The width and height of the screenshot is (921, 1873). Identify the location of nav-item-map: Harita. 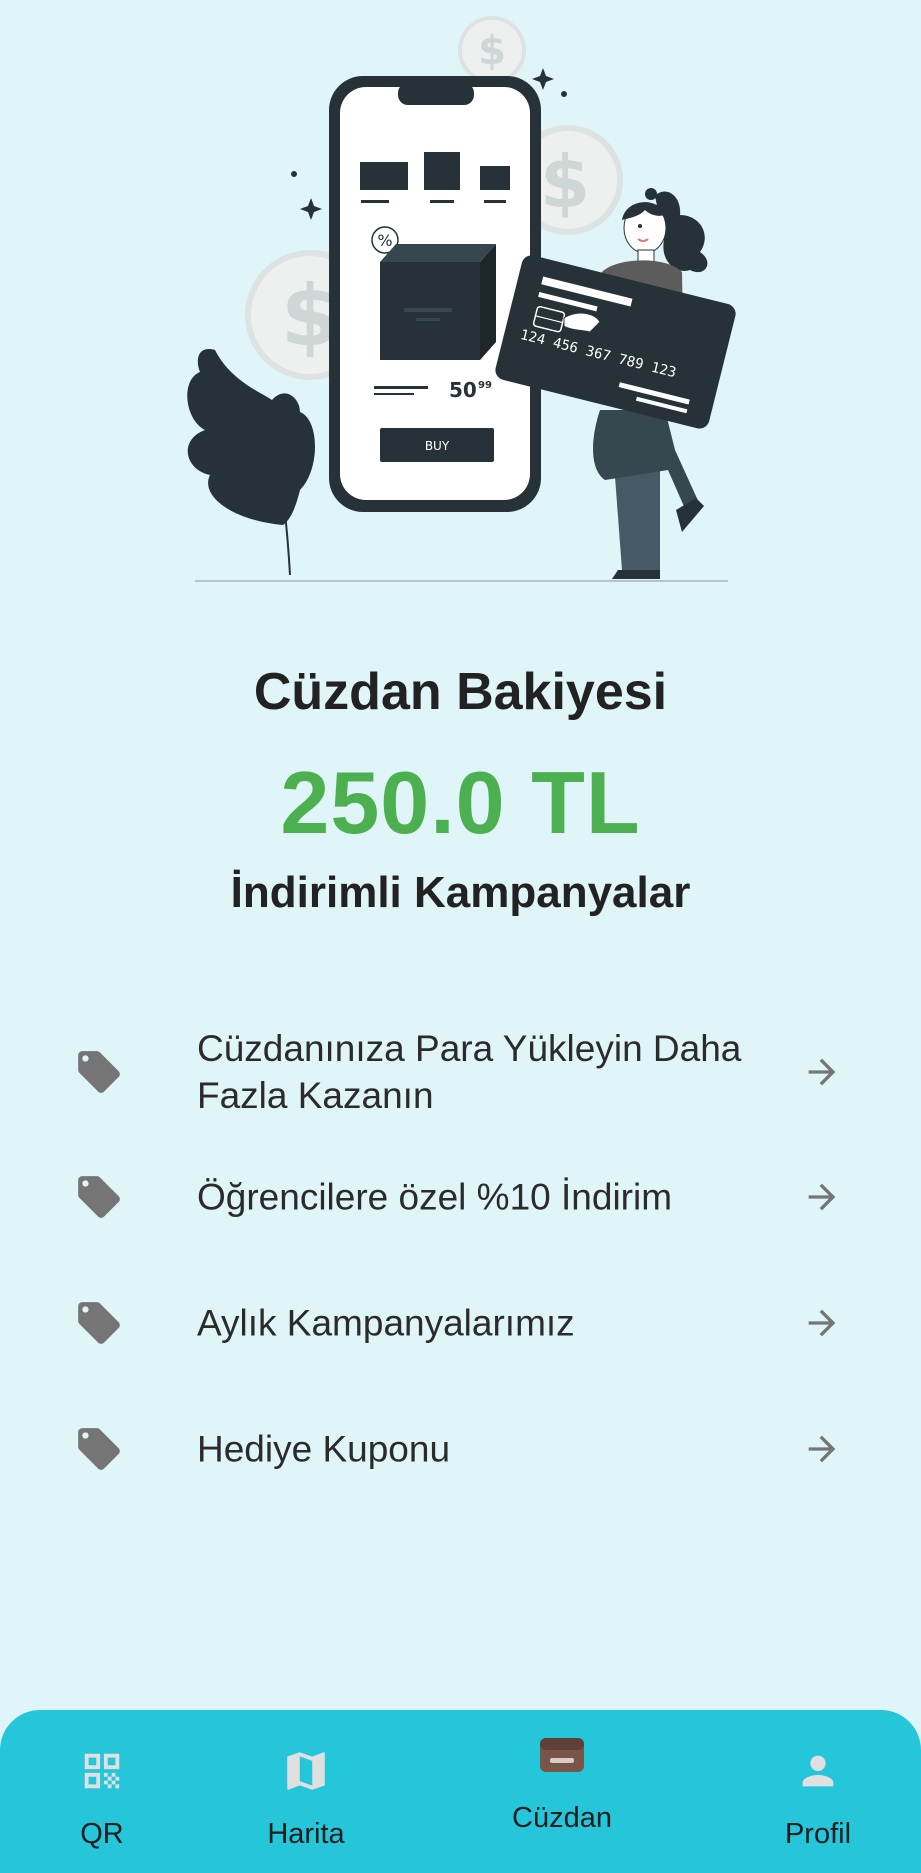
(306, 1791).